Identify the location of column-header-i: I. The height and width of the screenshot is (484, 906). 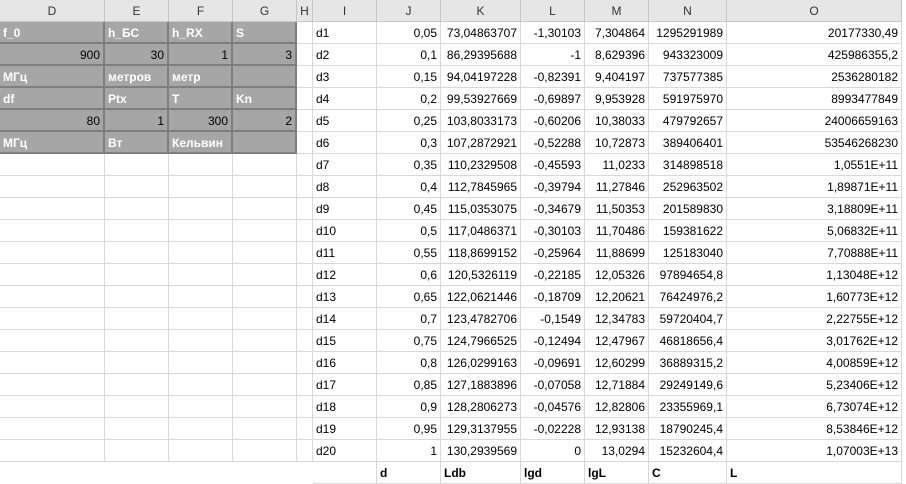
(345, 11).